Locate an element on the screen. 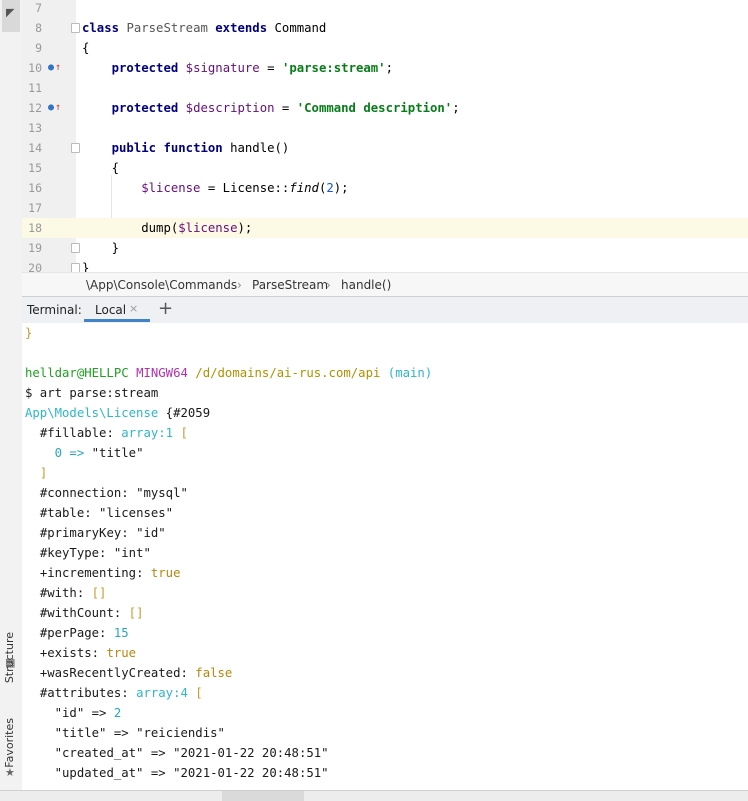 The height and width of the screenshot is (801, 748). line-number: 13 is located at coordinates (35, 128).